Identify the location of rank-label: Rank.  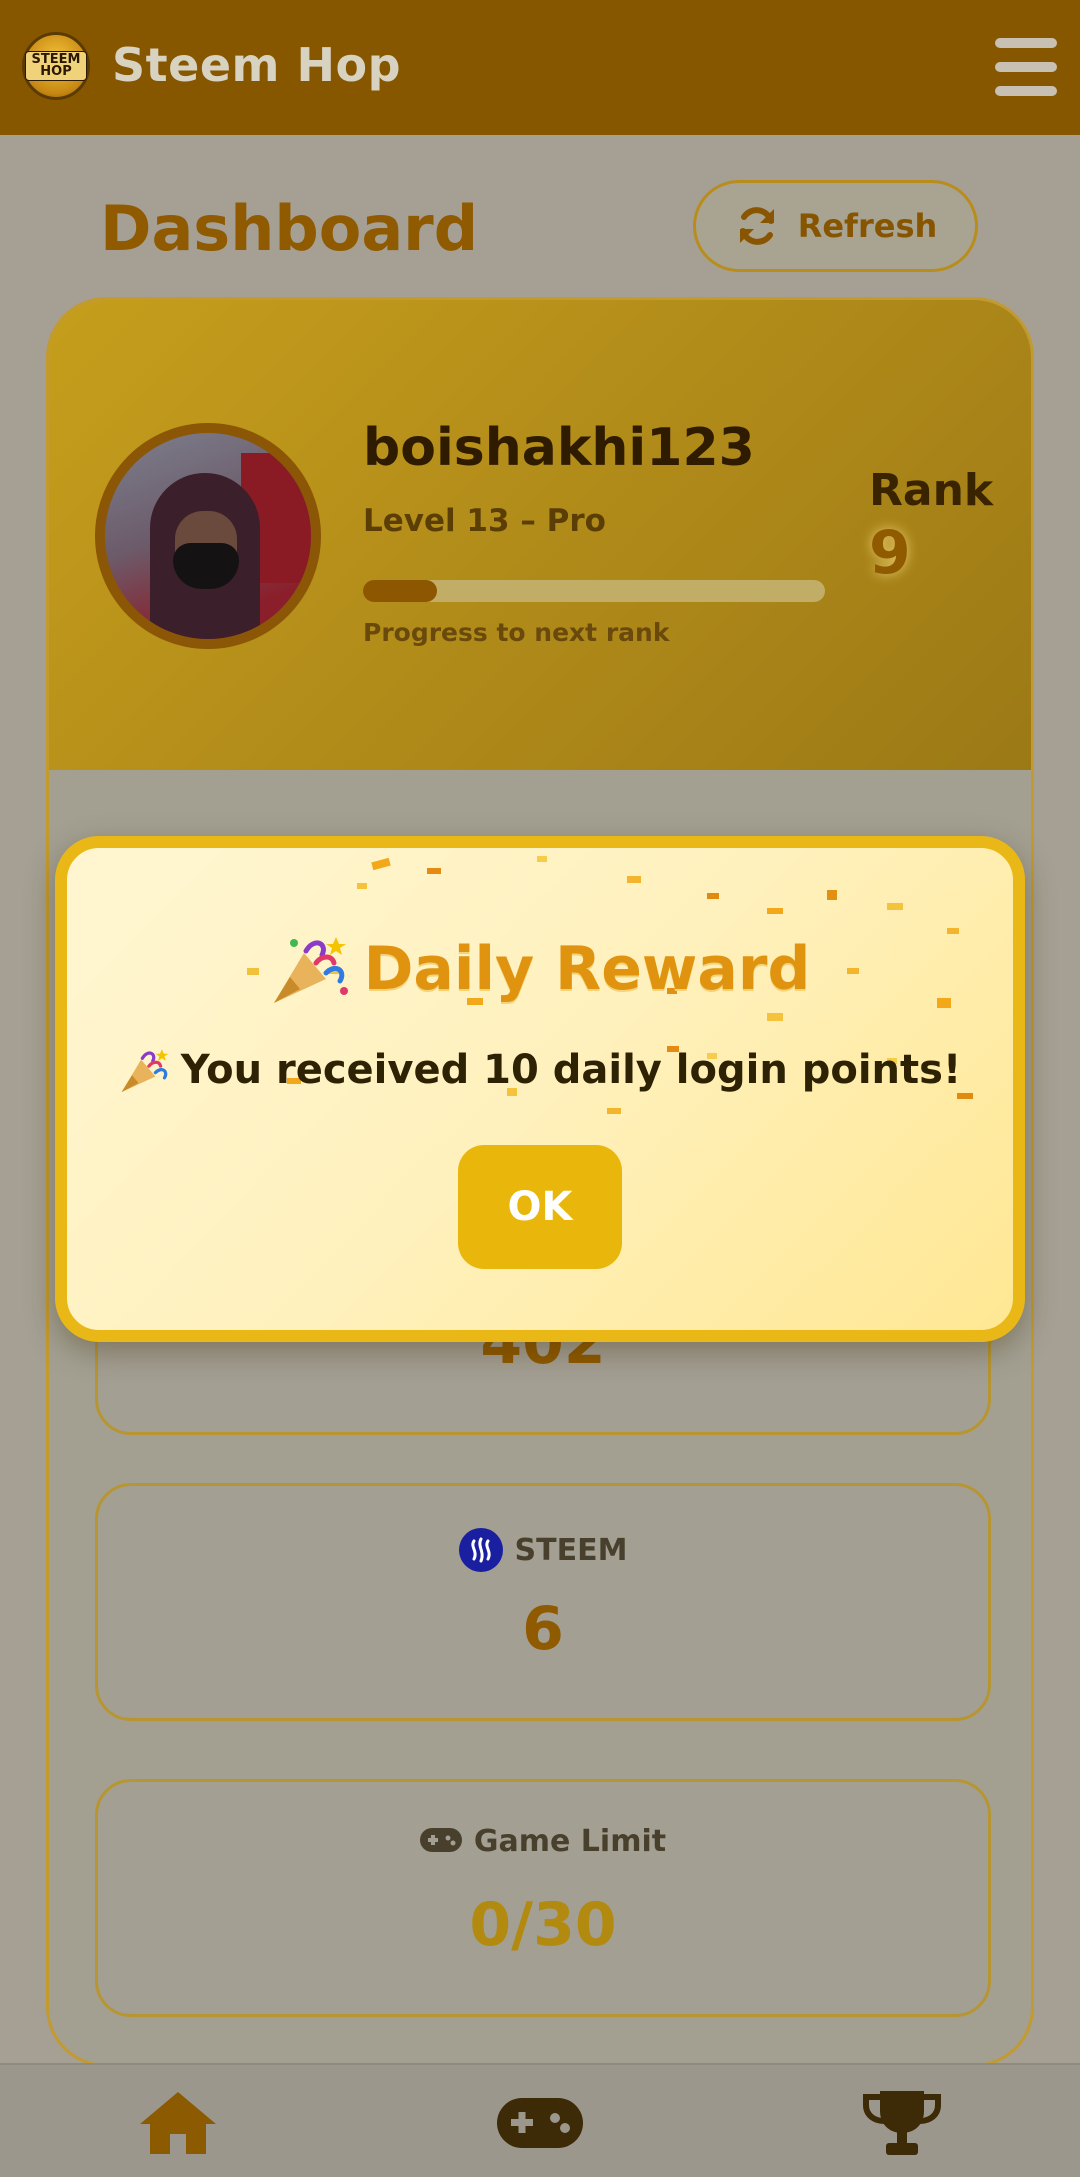
(931, 490).